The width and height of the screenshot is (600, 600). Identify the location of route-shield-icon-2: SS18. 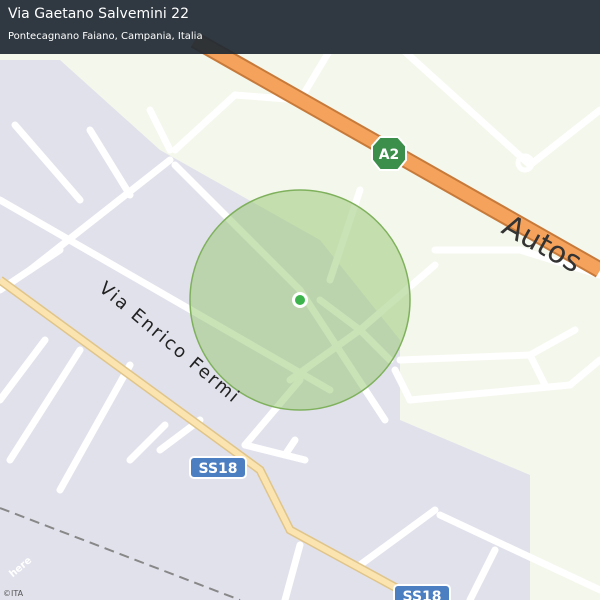
(422, 592).